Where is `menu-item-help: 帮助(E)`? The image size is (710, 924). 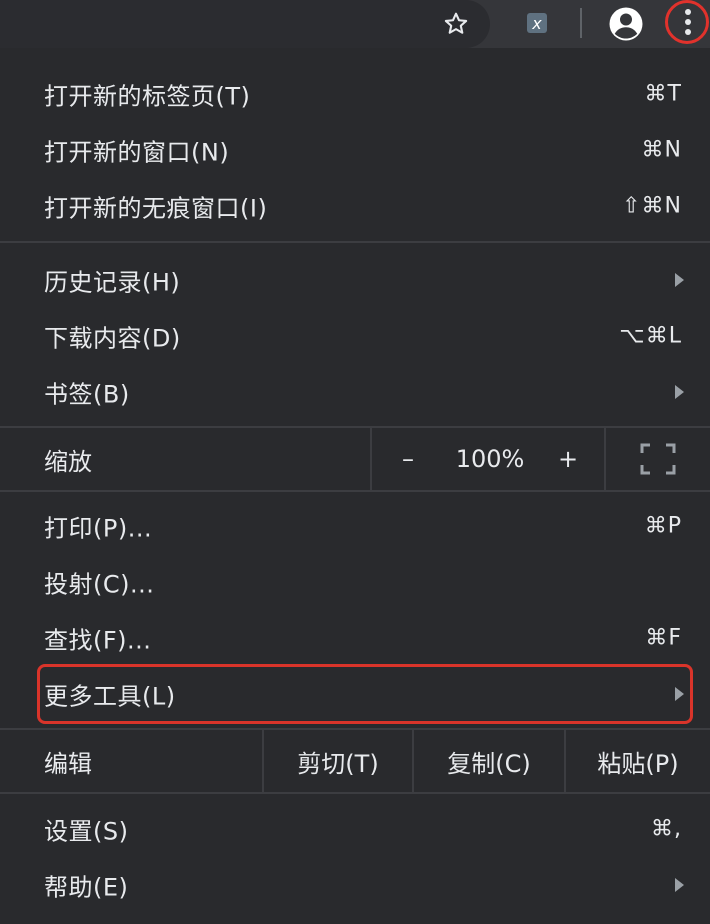
menu-item-help: 帮助(E) is located at coordinates (355, 885).